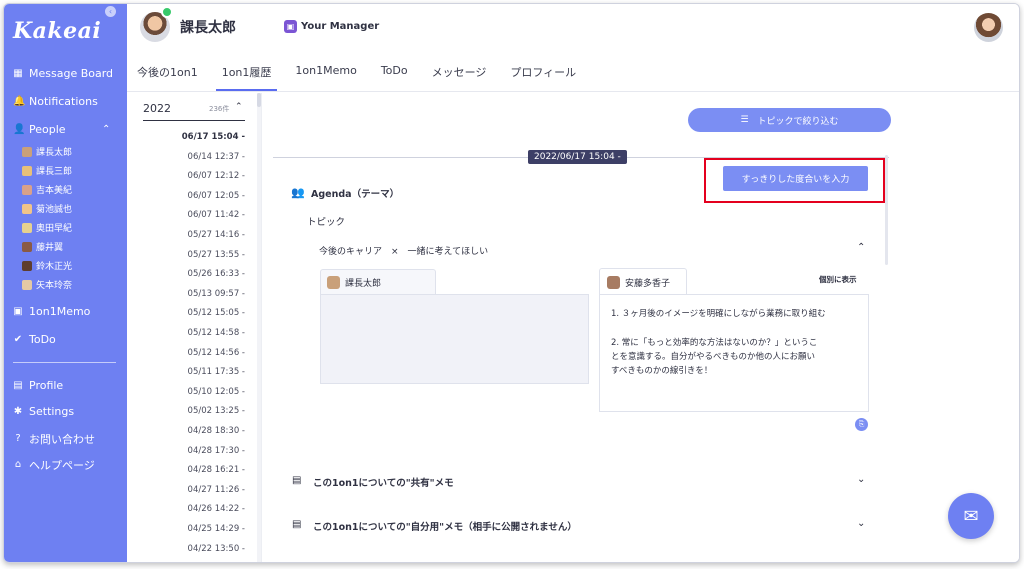  I want to click on nav-people: 👤 People, so click(39, 129).